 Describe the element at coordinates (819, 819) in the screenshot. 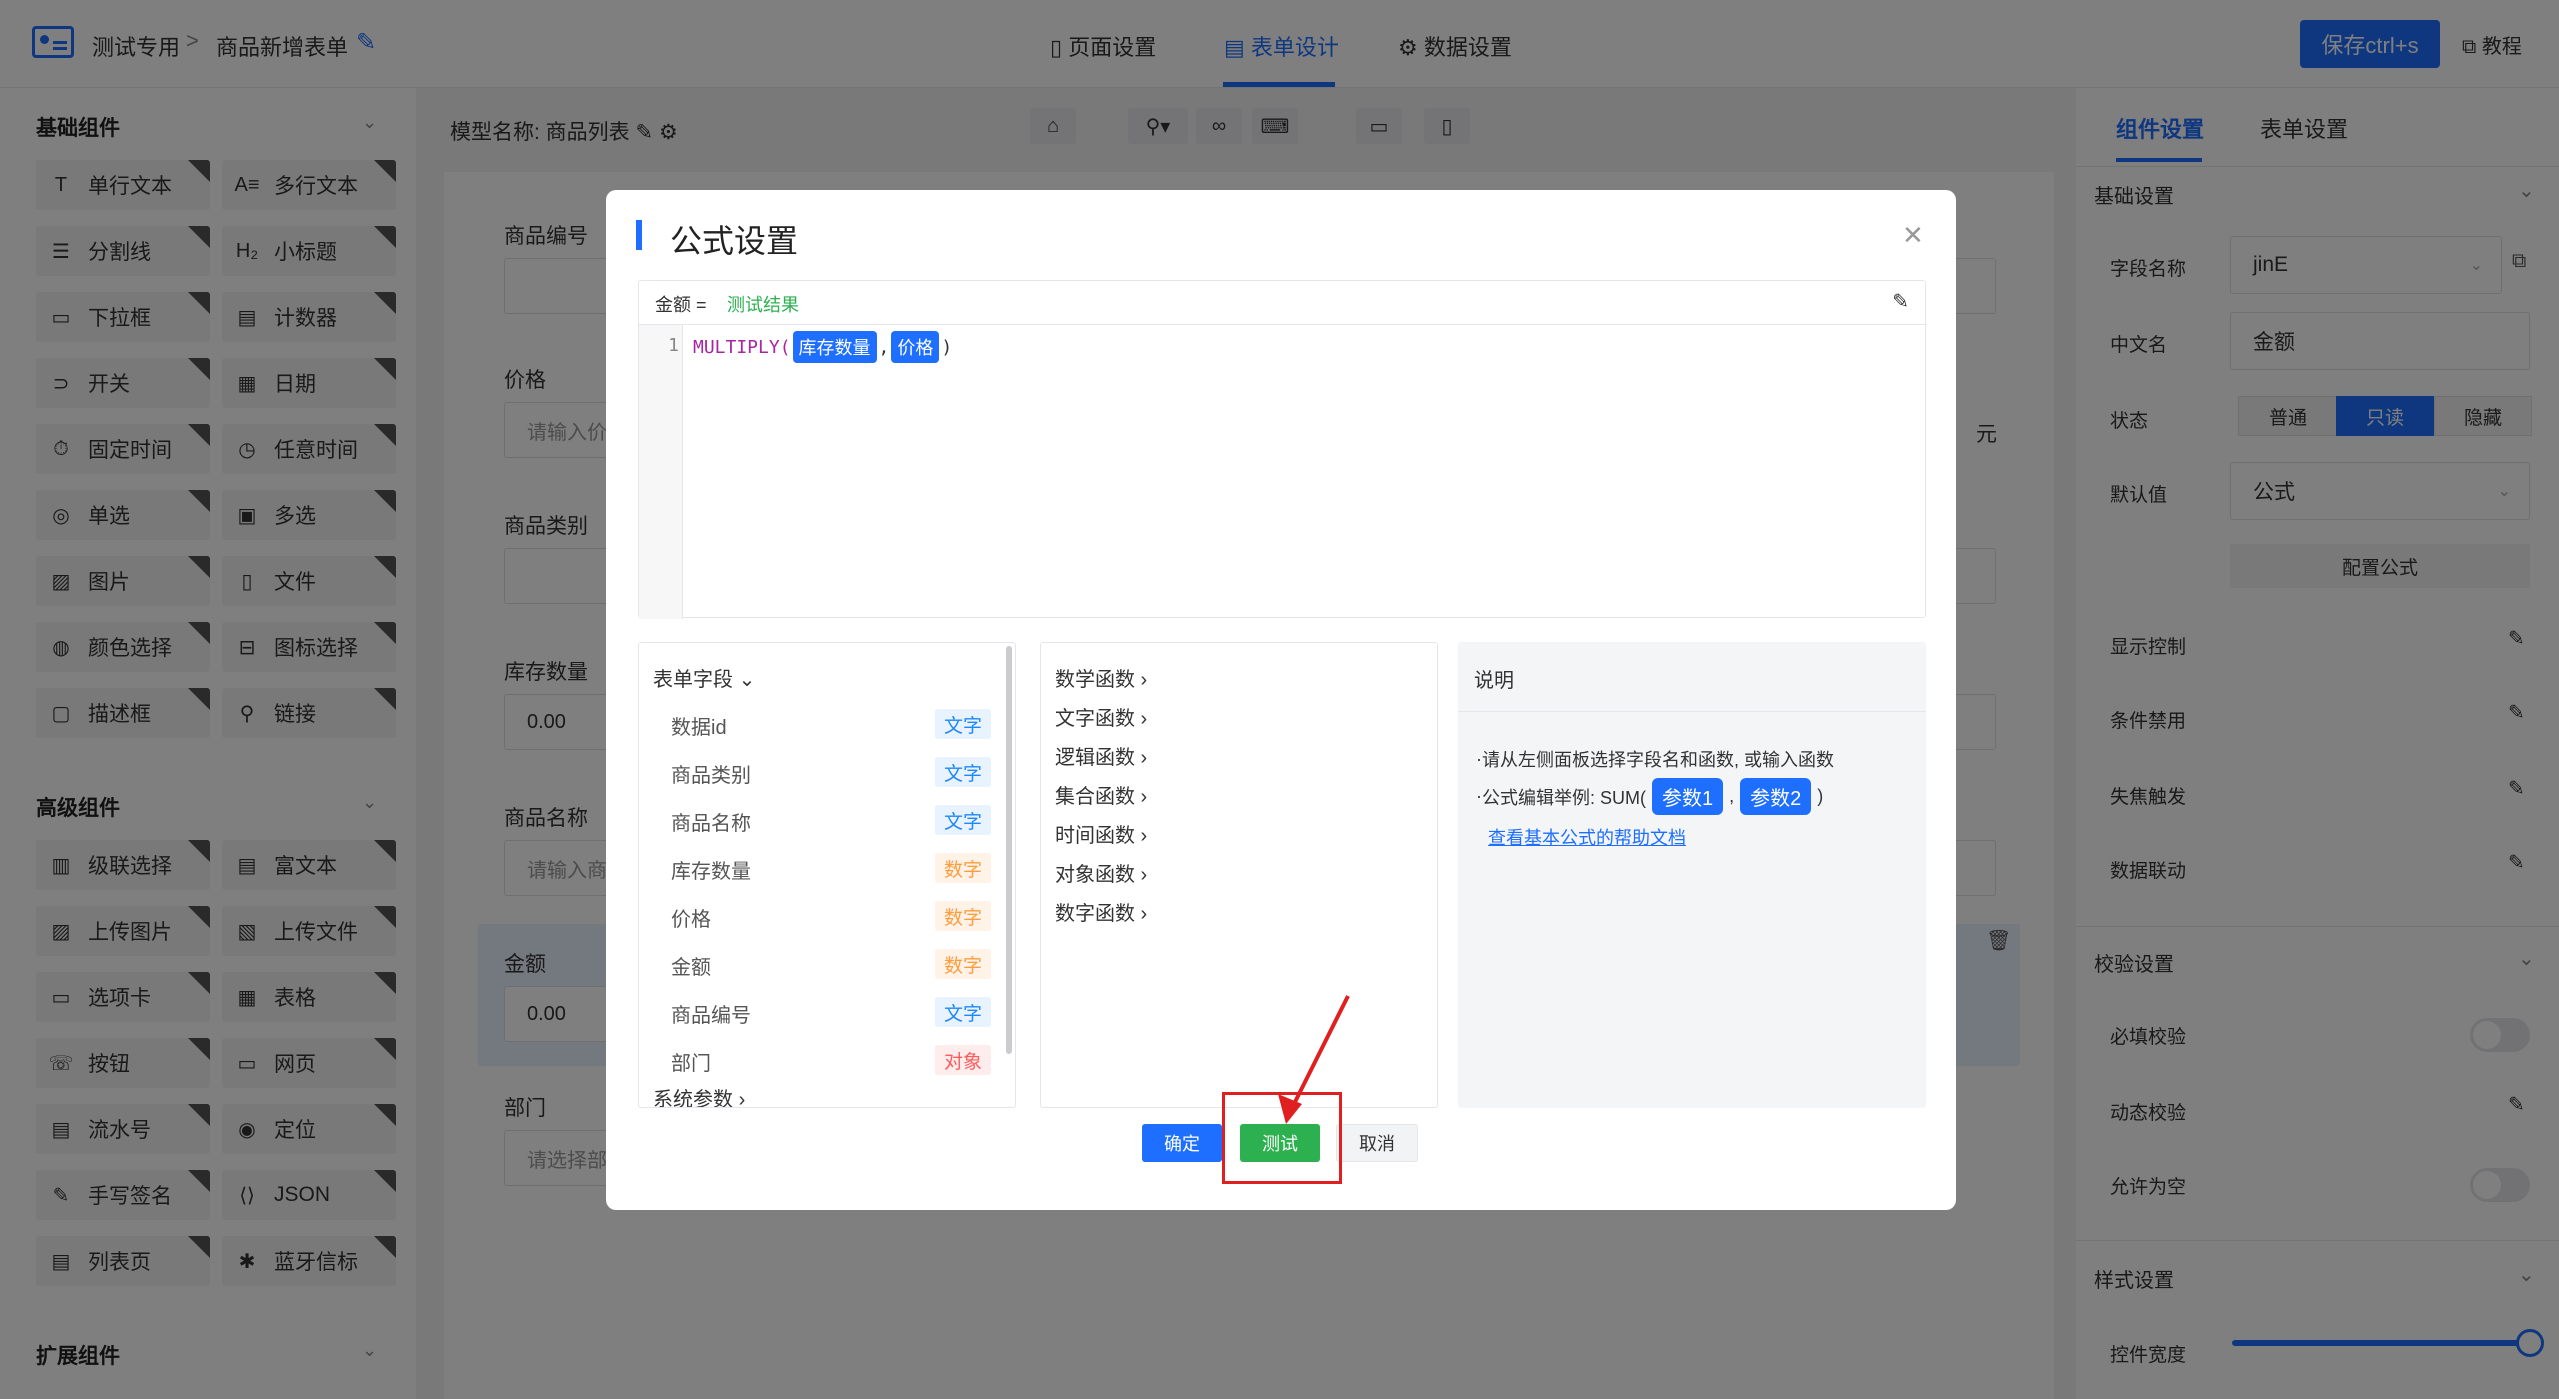

I see `field-row: 商品名称 文字` at that location.